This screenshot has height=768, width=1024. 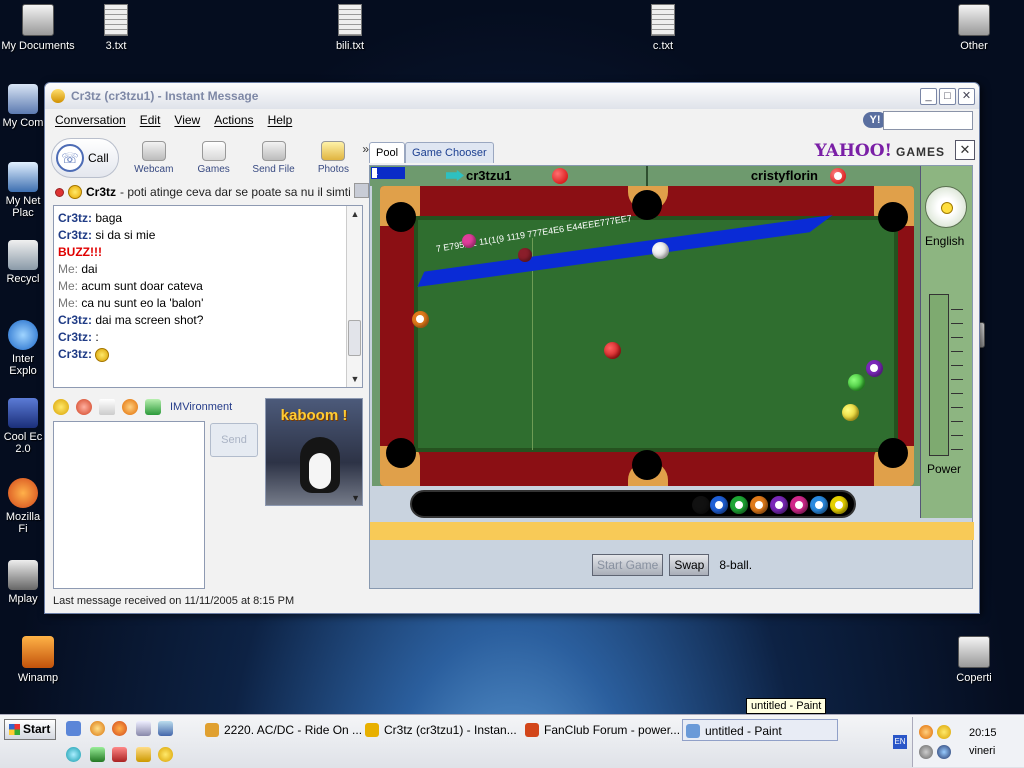 I want to click on scroll-thumb, so click(x=354, y=338).